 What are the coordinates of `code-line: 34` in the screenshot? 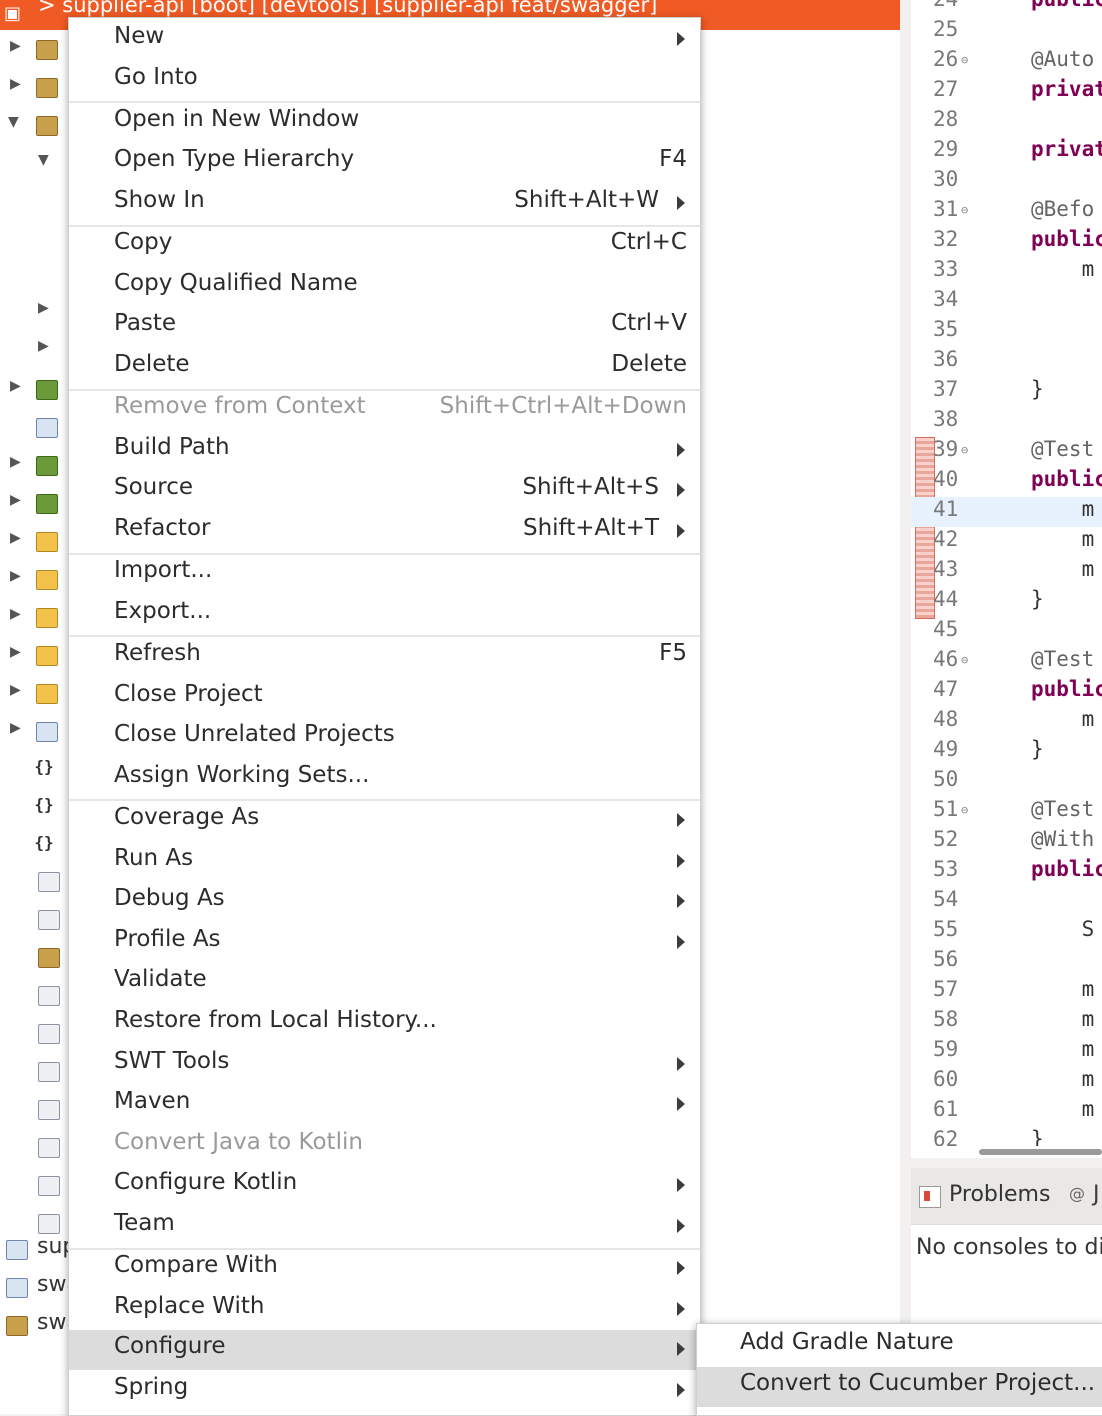 It's located at (1006, 302).